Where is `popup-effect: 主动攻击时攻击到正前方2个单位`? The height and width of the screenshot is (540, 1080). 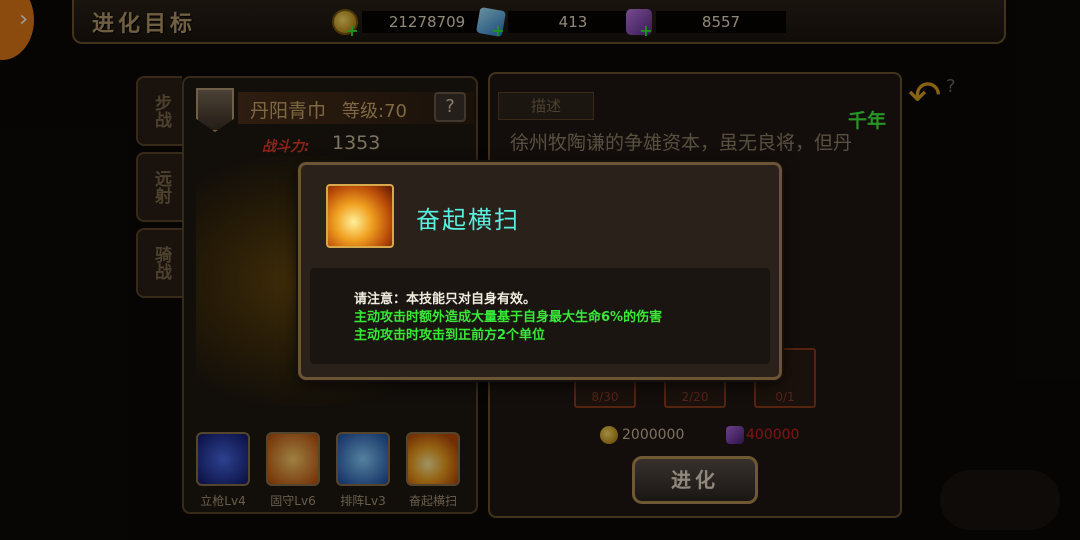 popup-effect: 主动攻击时攻击到正前方2个单位 is located at coordinates (450, 335).